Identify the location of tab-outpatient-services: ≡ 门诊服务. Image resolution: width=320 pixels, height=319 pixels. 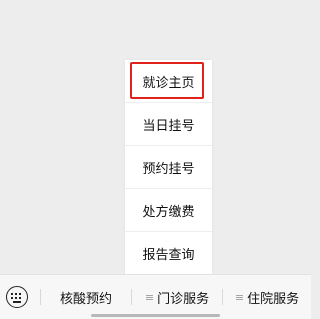
(177, 297).